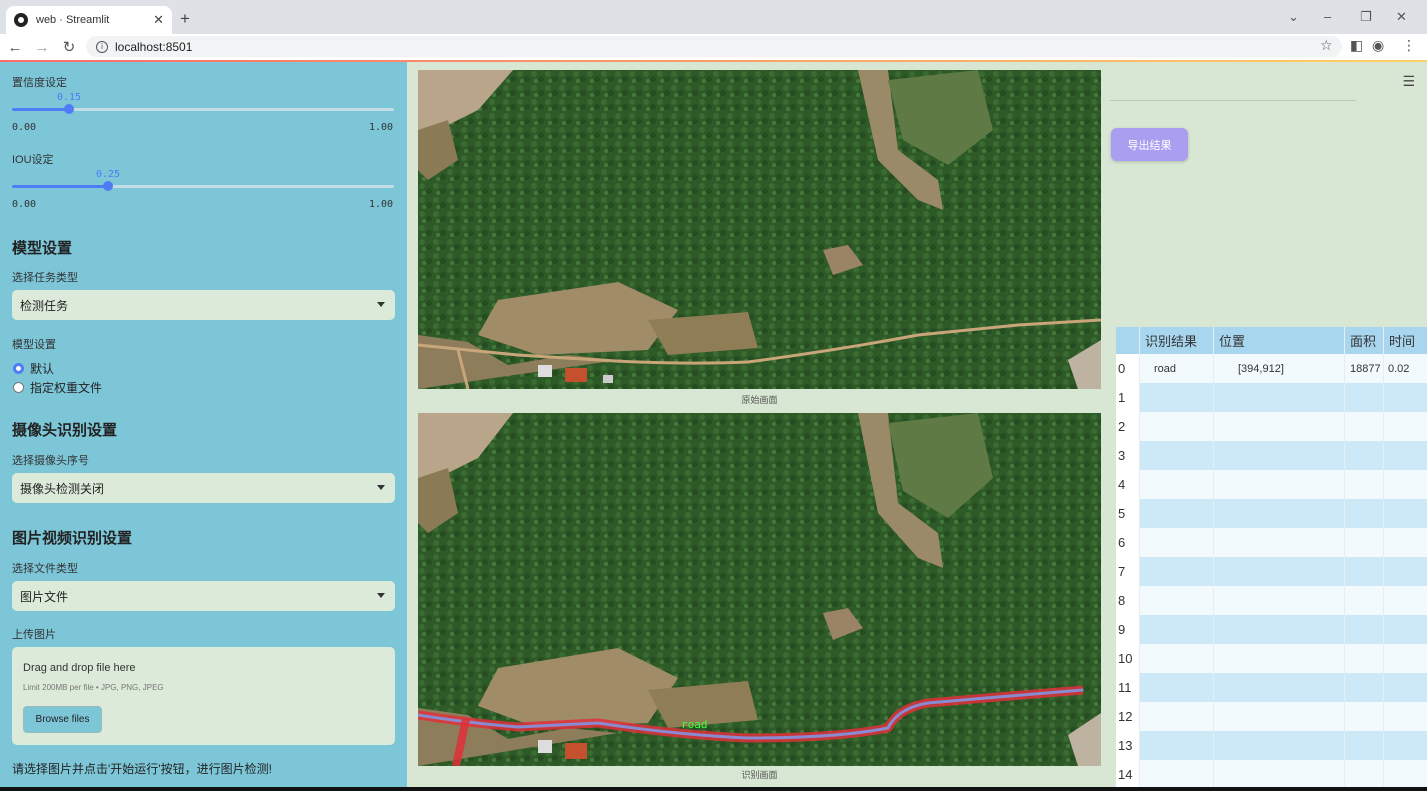 This screenshot has width=1427, height=791. What do you see at coordinates (1149, 144) in the screenshot?
I see `export-results-button: 导出结果` at bounding box center [1149, 144].